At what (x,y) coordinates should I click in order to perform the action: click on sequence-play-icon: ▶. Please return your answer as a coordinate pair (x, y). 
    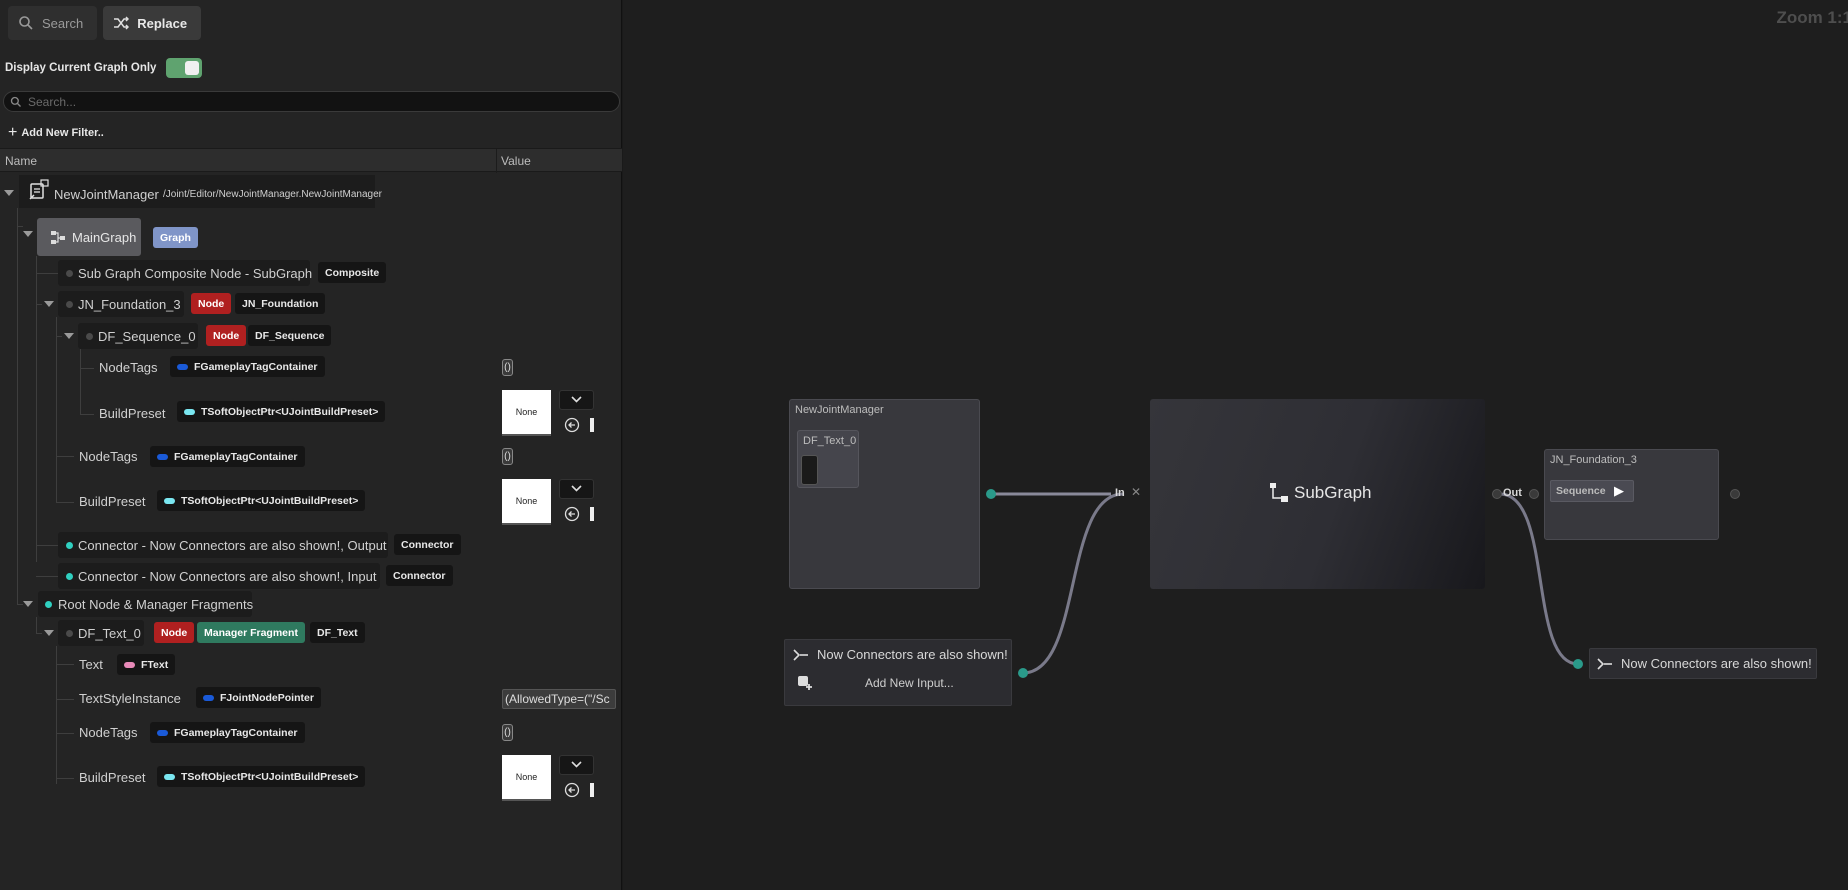
    Looking at the image, I should click on (1619, 490).